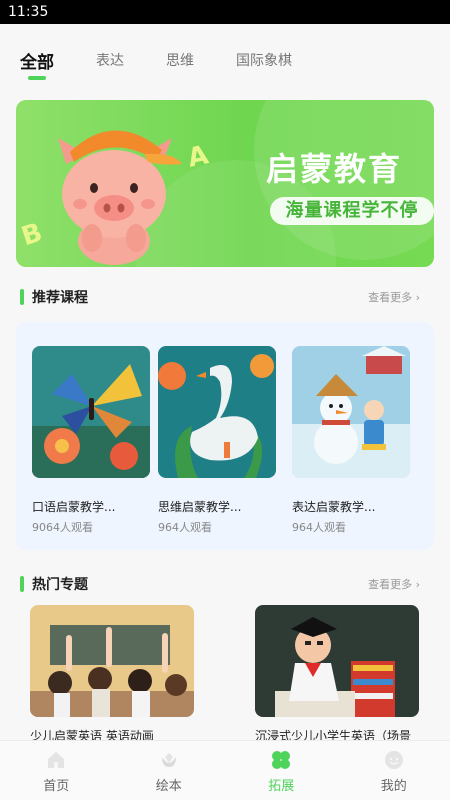 This screenshot has width=450, height=800. I want to click on tab-chess: 国际象棋, so click(264, 57).